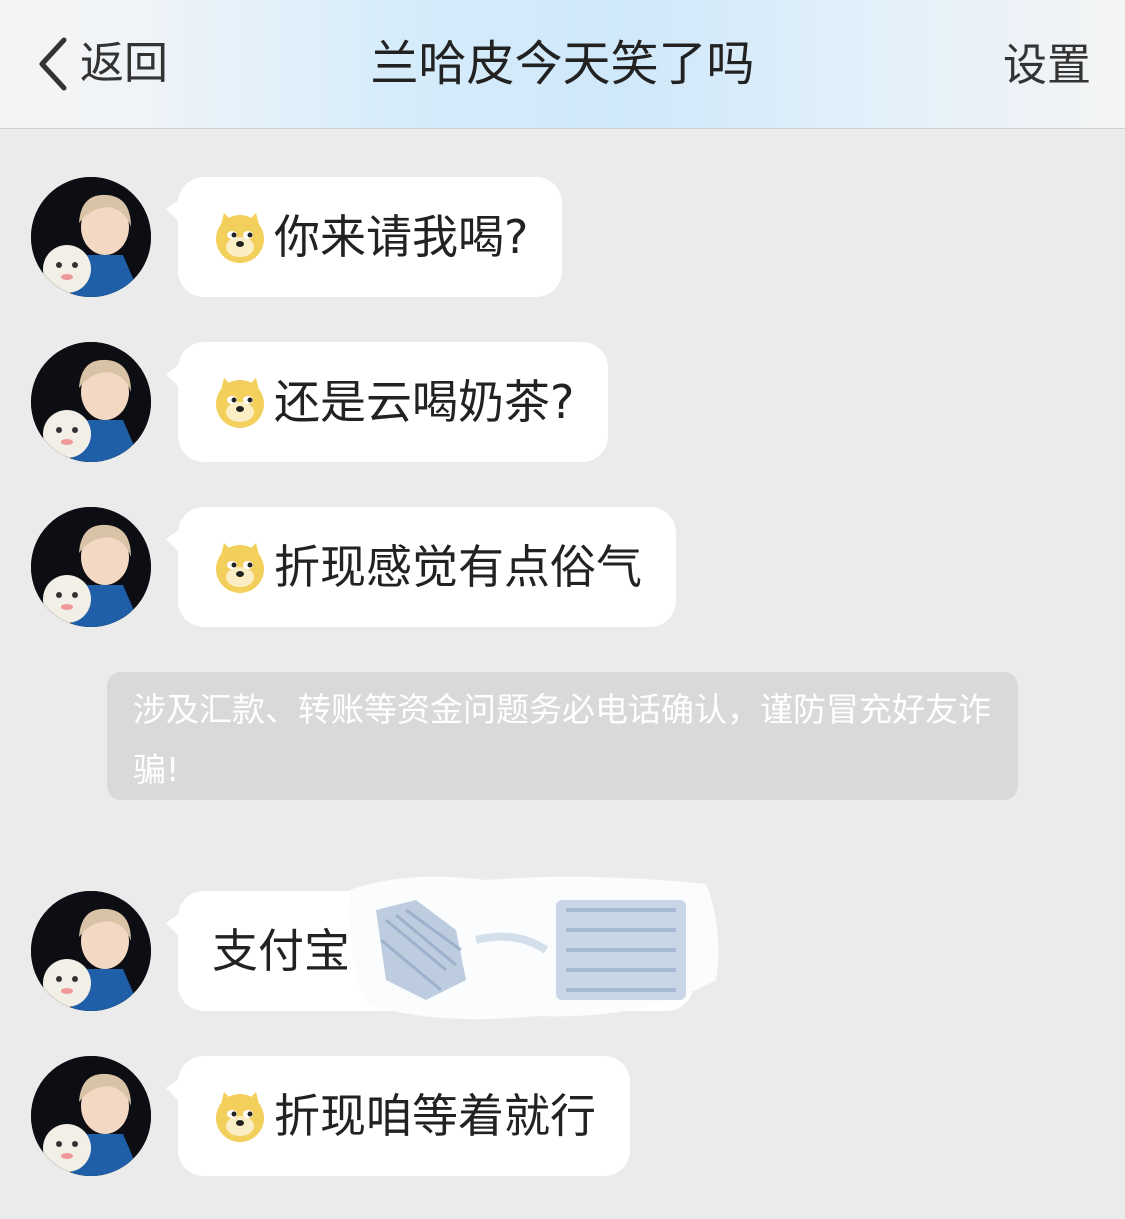 The image size is (1125, 1219). I want to click on message-bubble: 还是云喝奶茶?, so click(387, 402).